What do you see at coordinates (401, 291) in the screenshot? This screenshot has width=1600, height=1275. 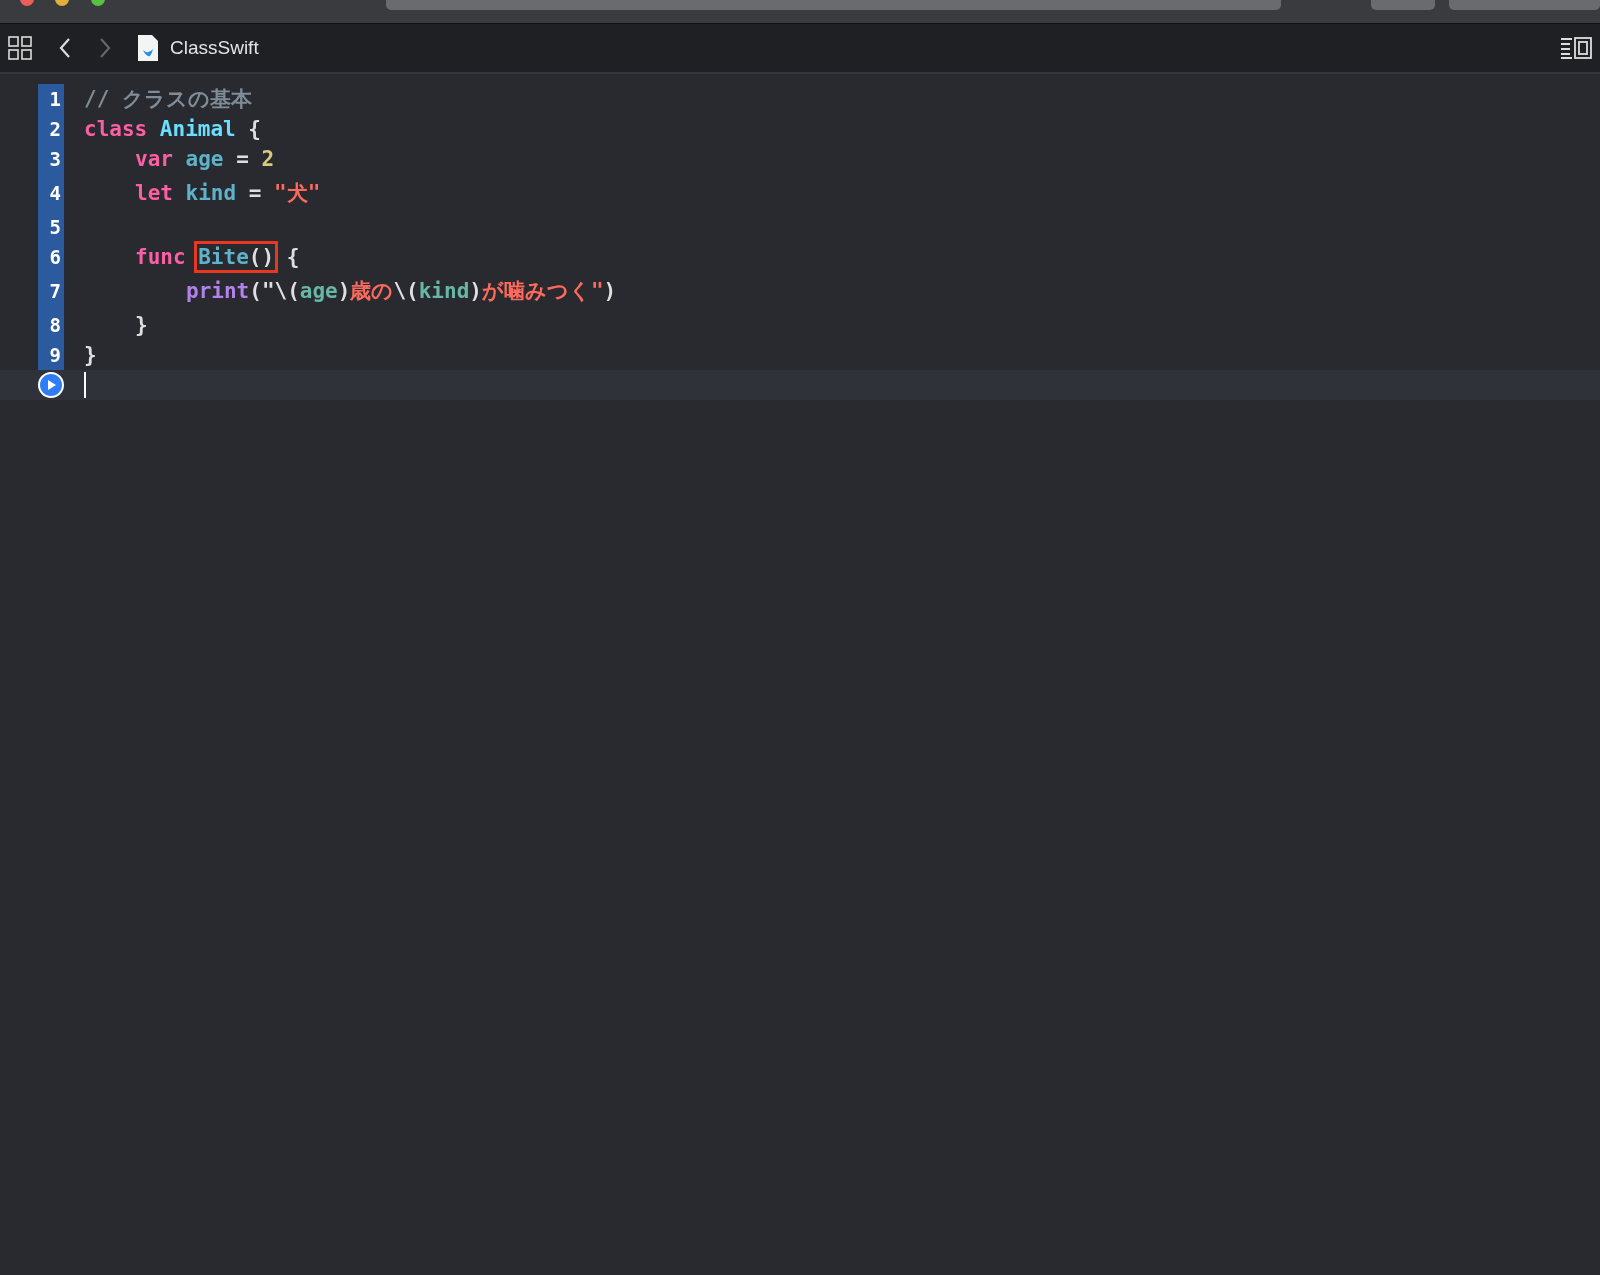 I see `code-line: print("\(age)歳の\(kind)が噛みつく")` at bounding box center [401, 291].